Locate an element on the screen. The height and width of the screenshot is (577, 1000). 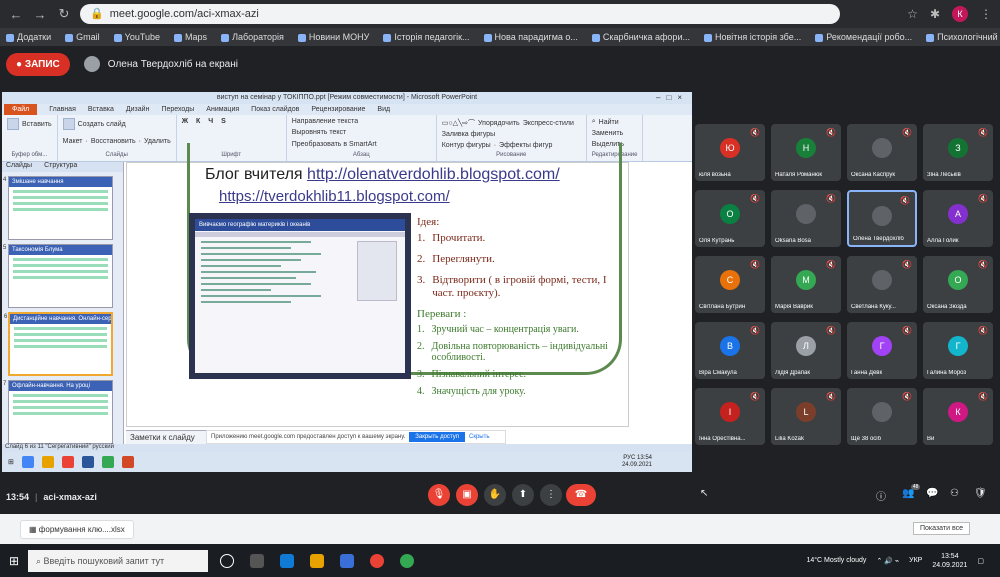
raise-hand-button: ✋ is located at coordinates (495, 495).